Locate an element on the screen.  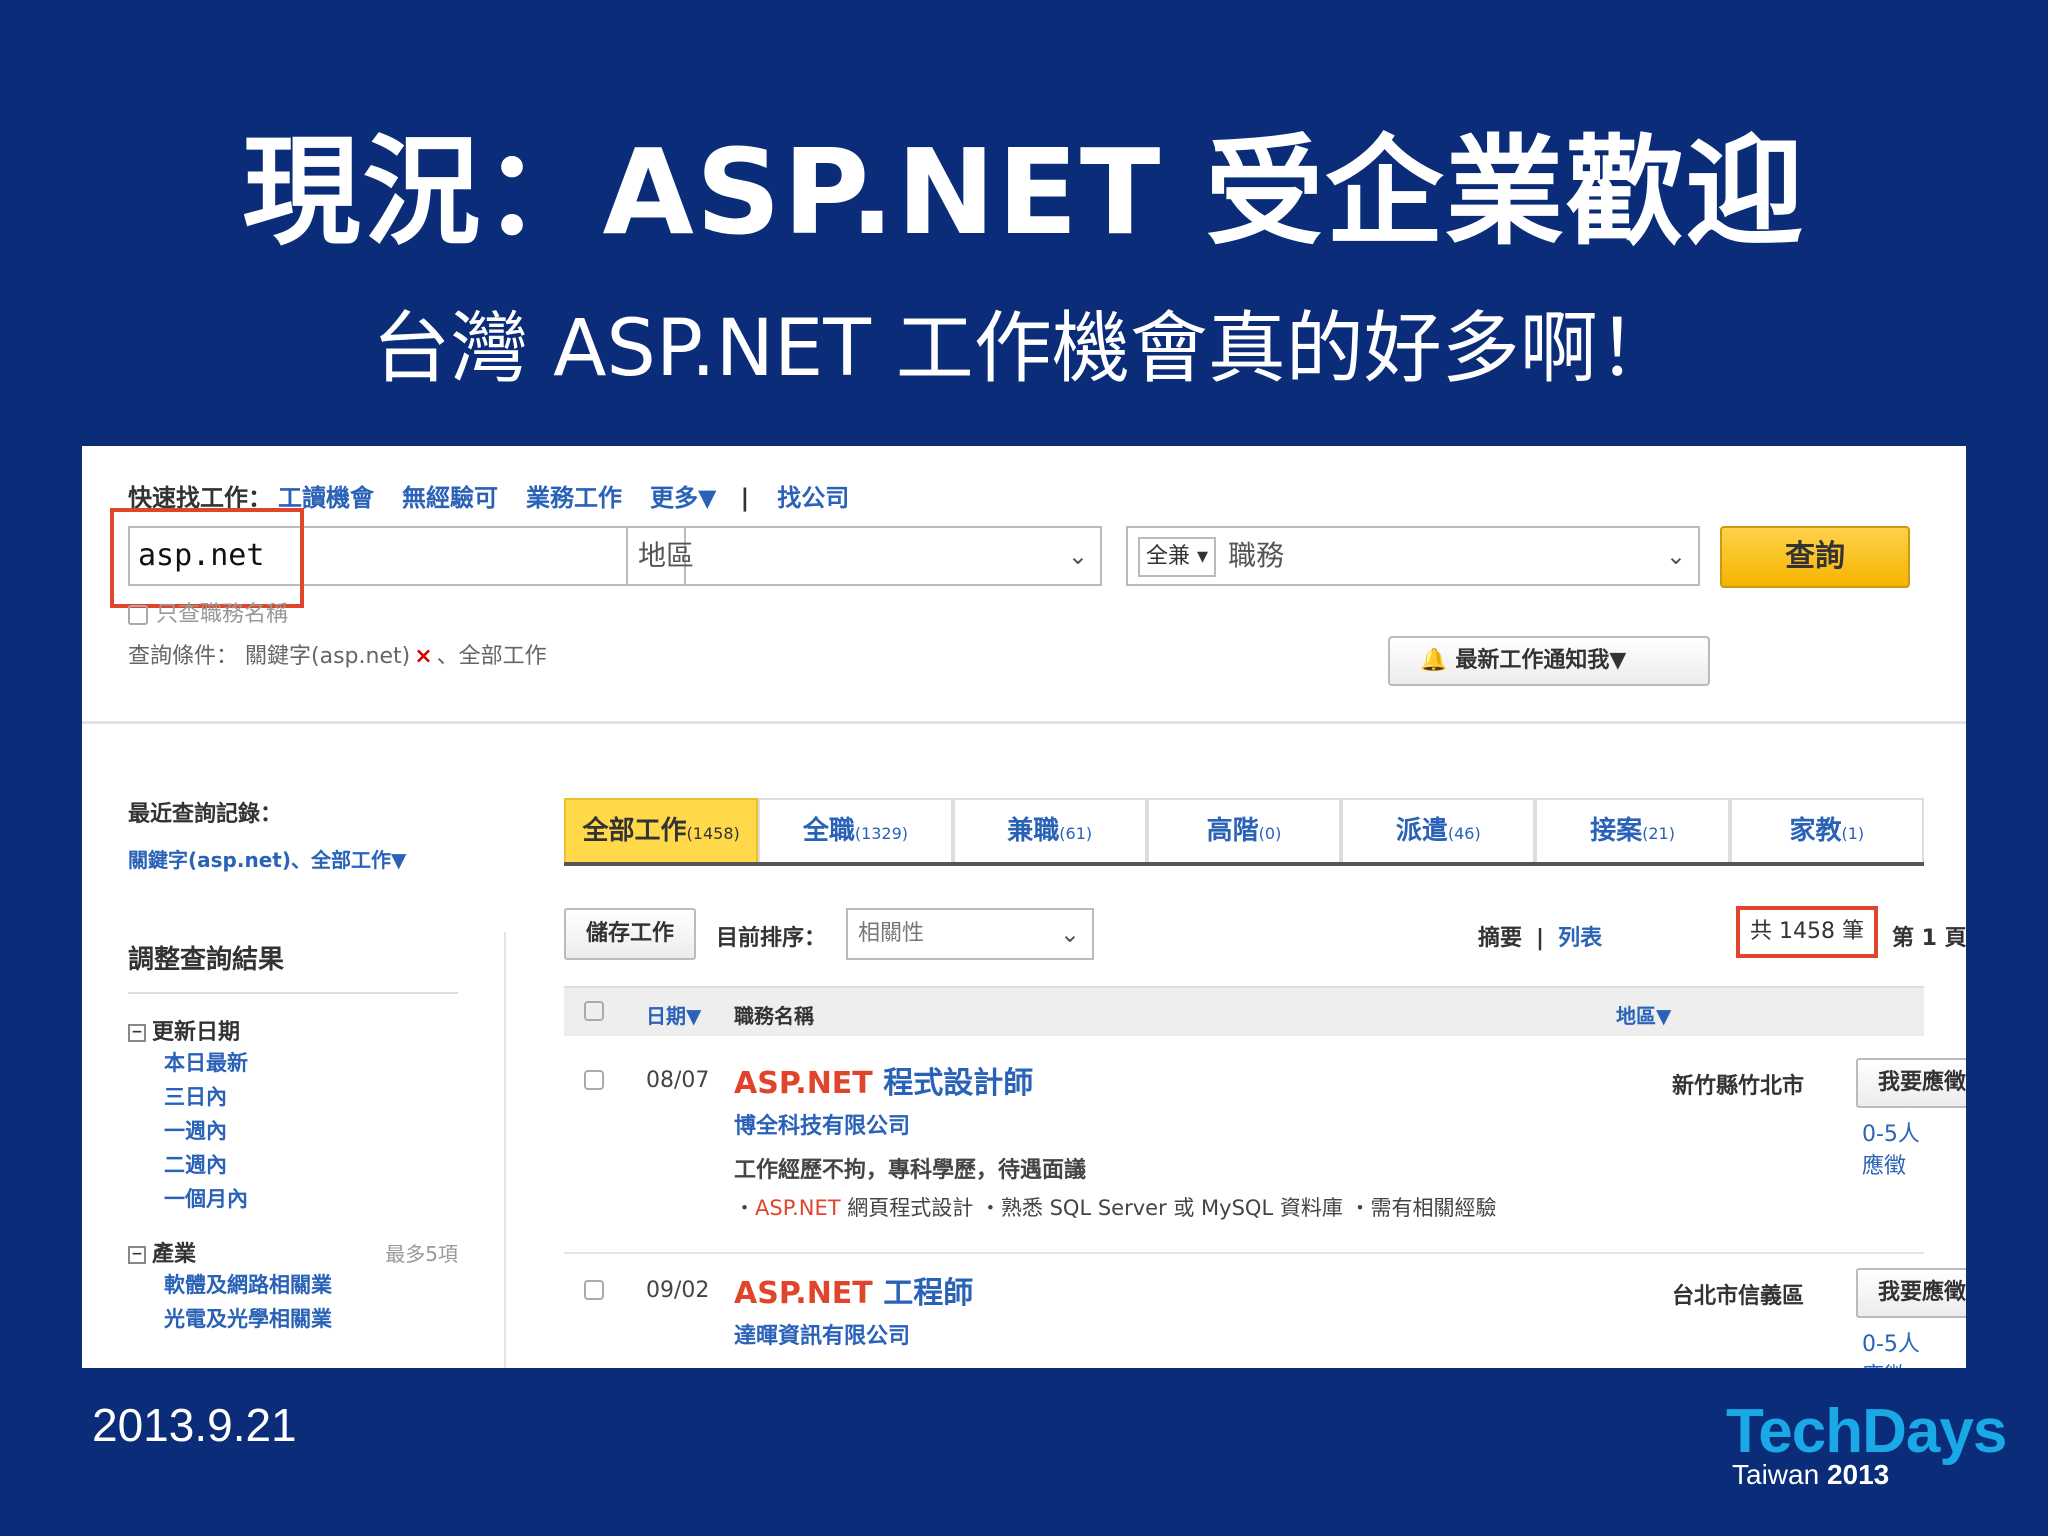
tab-label: 兼職 is located at coordinates (1033, 831).